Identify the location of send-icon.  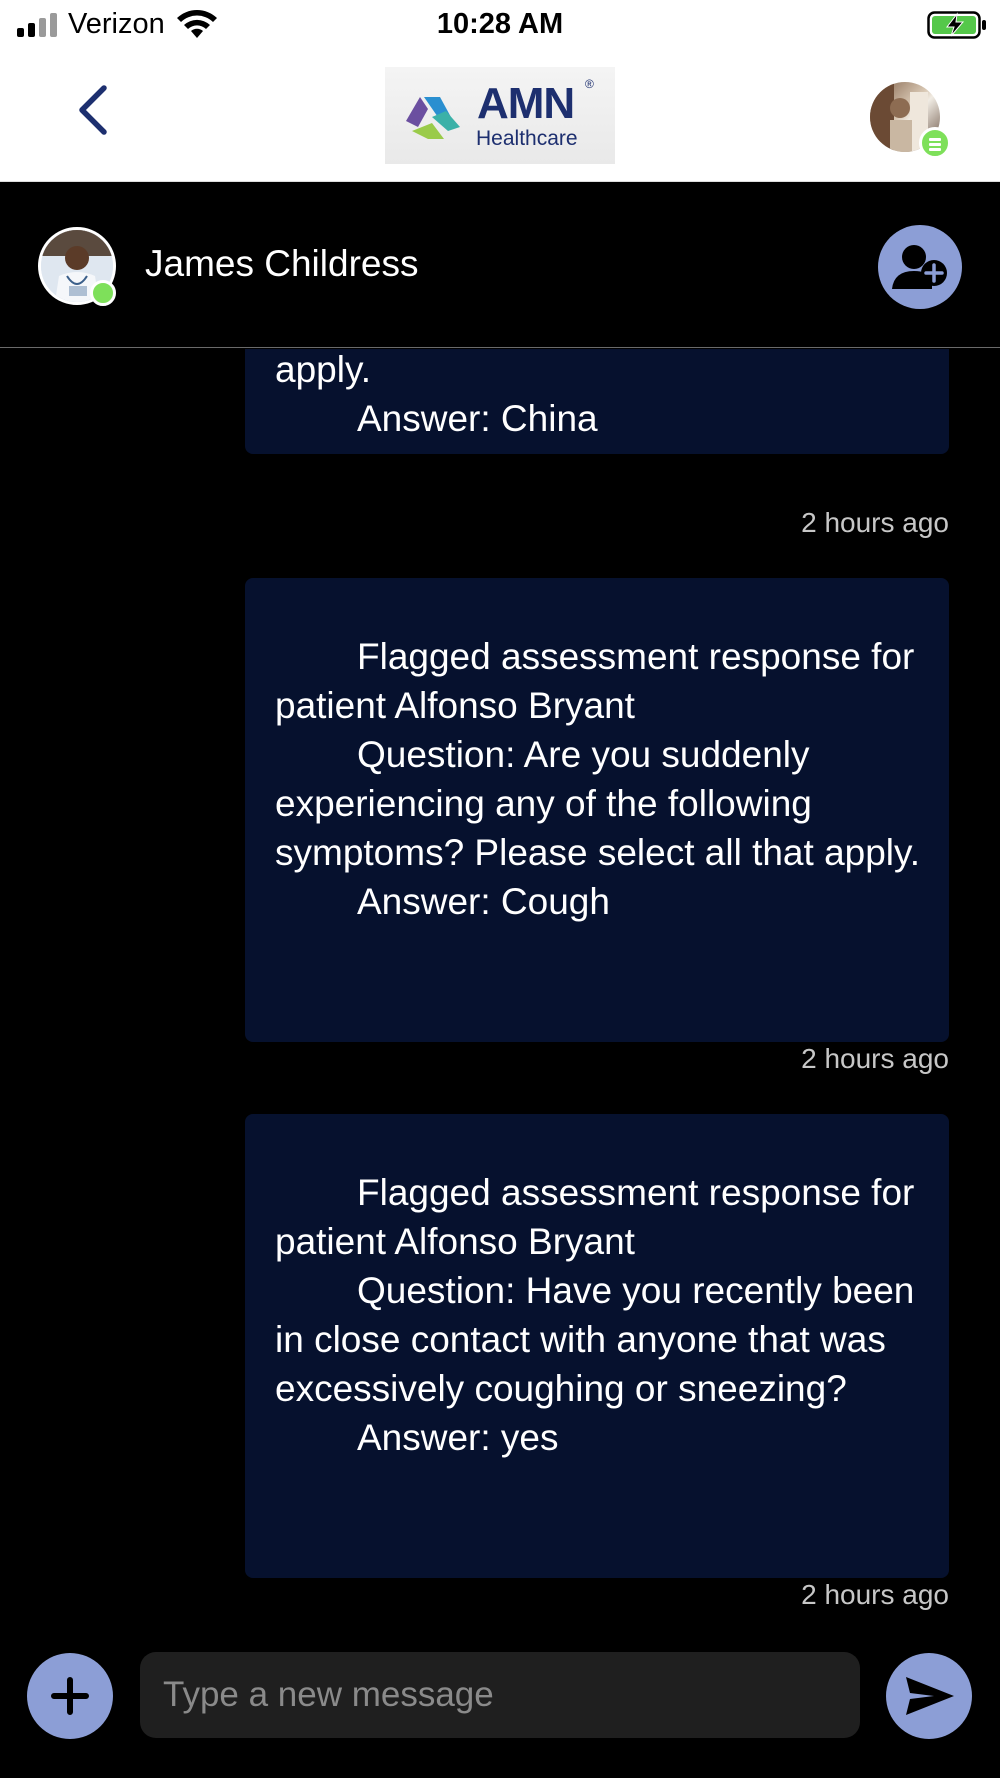
(930, 1696).